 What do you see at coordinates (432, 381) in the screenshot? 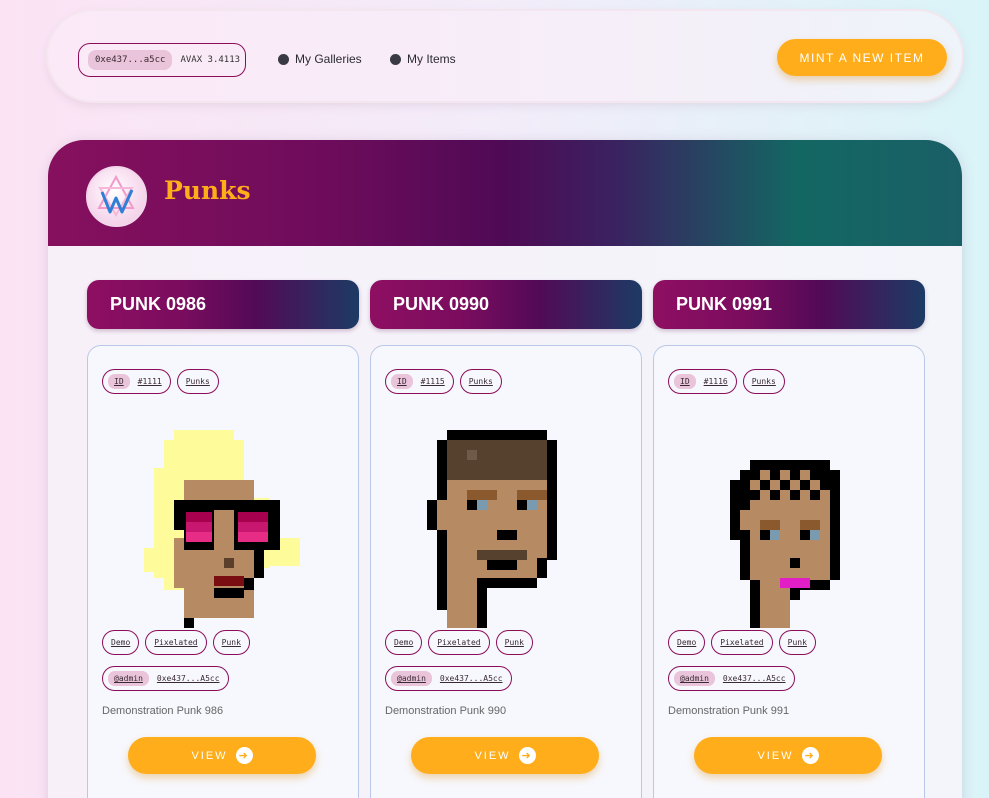
I see `id-value: #1115` at bounding box center [432, 381].